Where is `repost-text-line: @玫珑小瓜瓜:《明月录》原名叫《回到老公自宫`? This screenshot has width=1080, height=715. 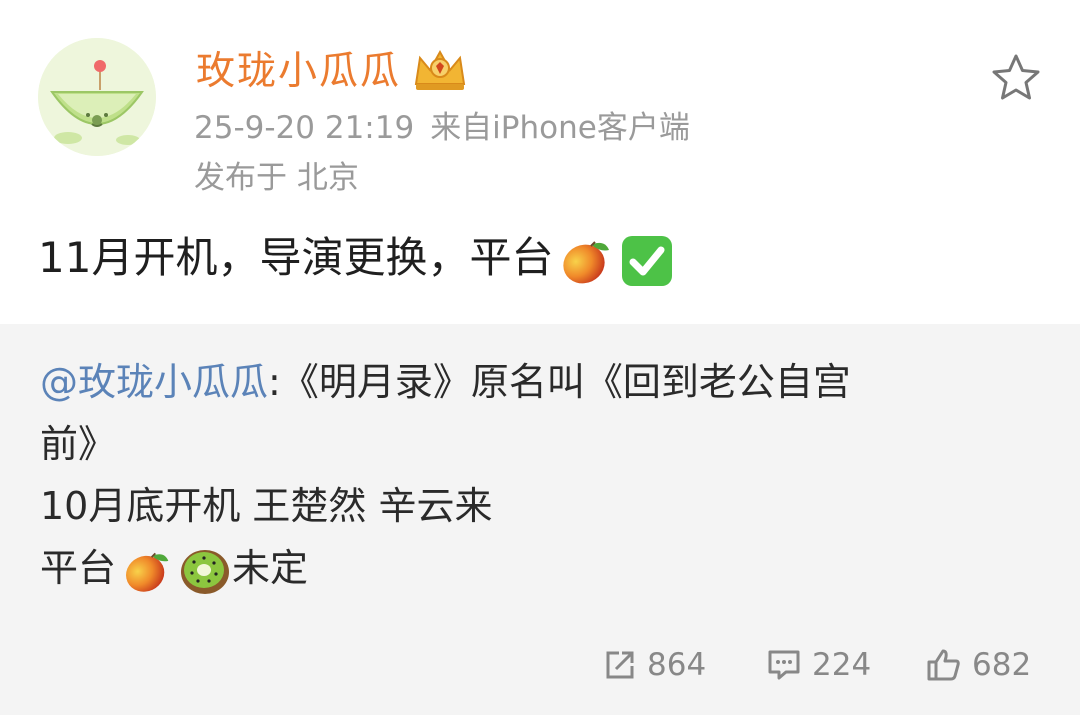
repost-text-line: @玫珑小瓜瓜:《明月录》原名叫《回到老公自宫 is located at coordinates (445, 382).